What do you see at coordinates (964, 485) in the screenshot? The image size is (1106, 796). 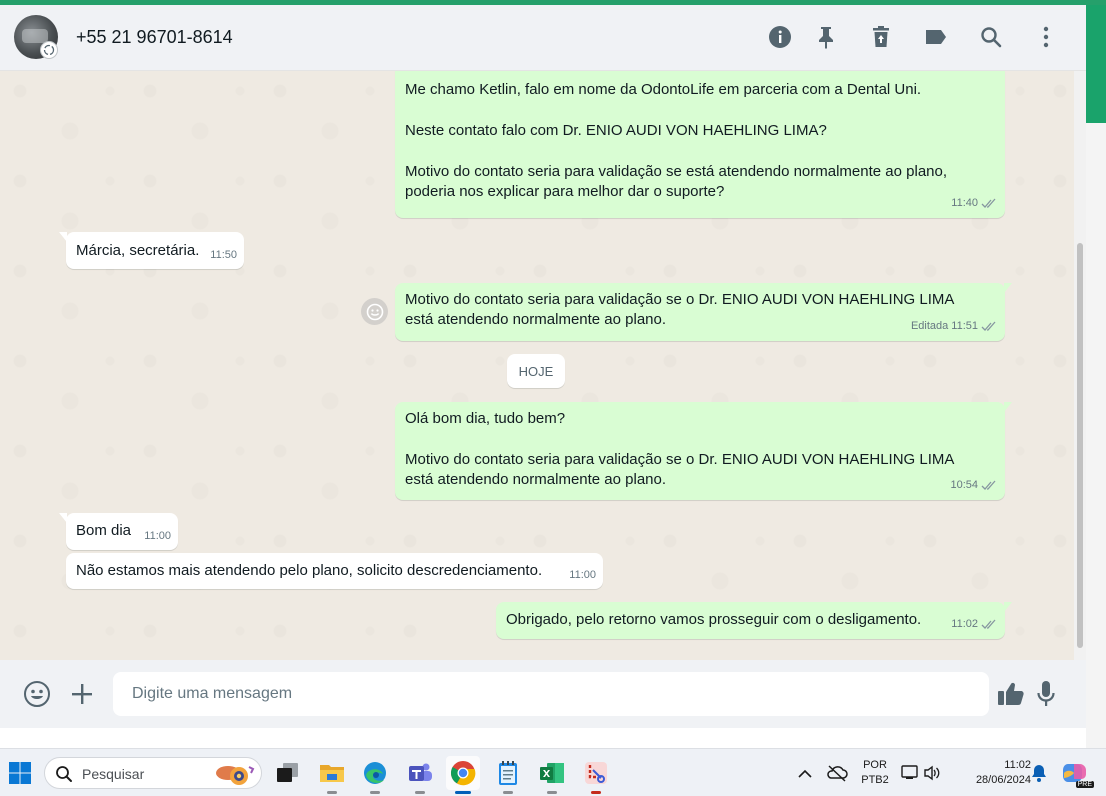 I see `message-time: 10:54` at bounding box center [964, 485].